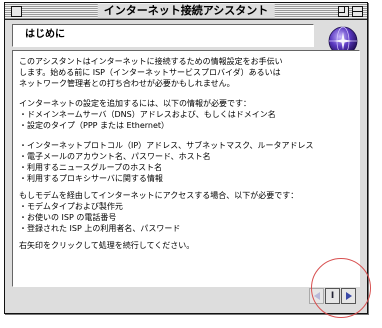 Image resolution: width=382 pixels, height=328 pixels. I want to click on window-title: インターネット接続アシスタント, so click(186, 11).